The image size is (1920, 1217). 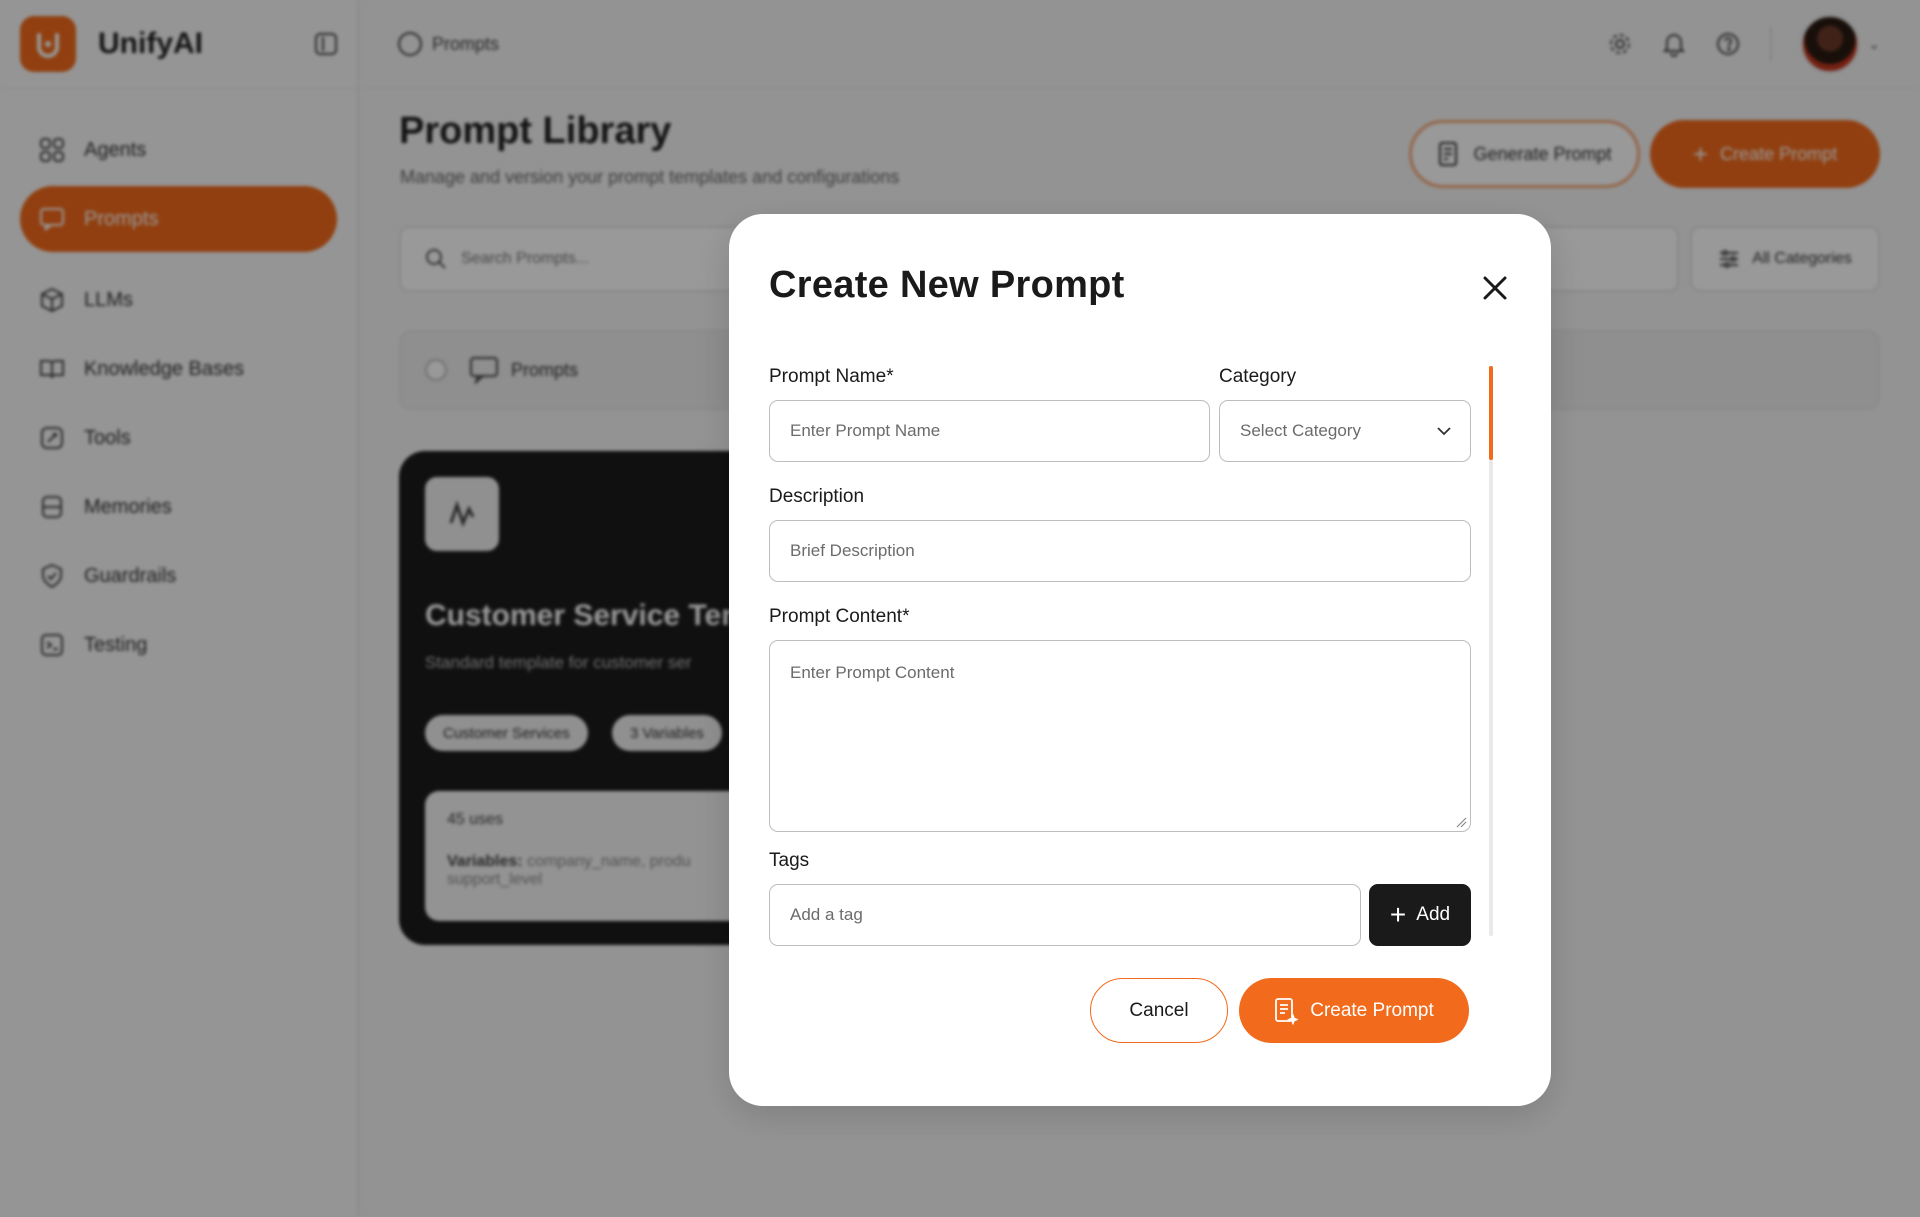 I want to click on add-tag-button: + Add, so click(x=1420, y=915).